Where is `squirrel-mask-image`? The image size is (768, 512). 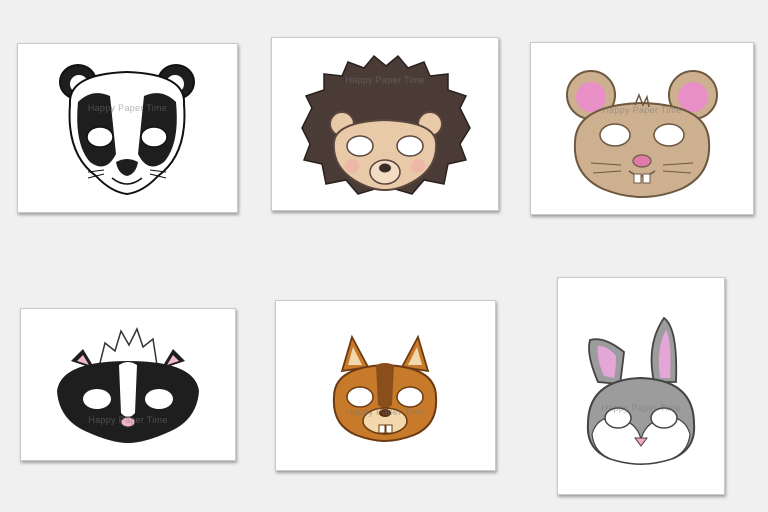
squirrel-mask-image is located at coordinates (385, 388).